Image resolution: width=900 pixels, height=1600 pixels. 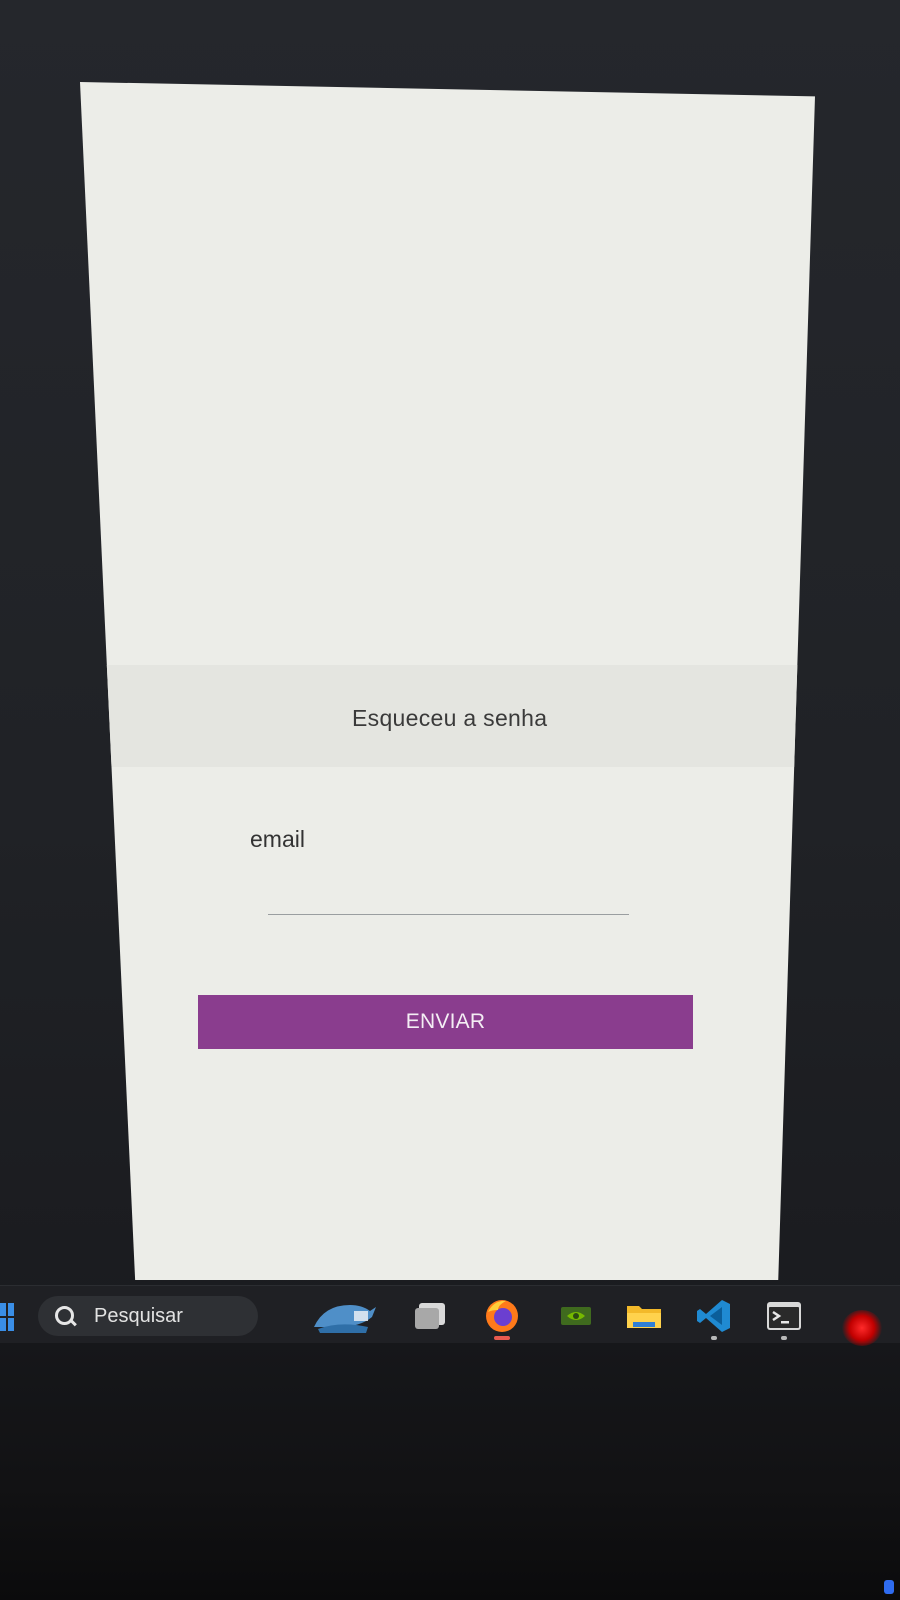 What do you see at coordinates (576, 1316) in the screenshot?
I see `nvidia-icon` at bounding box center [576, 1316].